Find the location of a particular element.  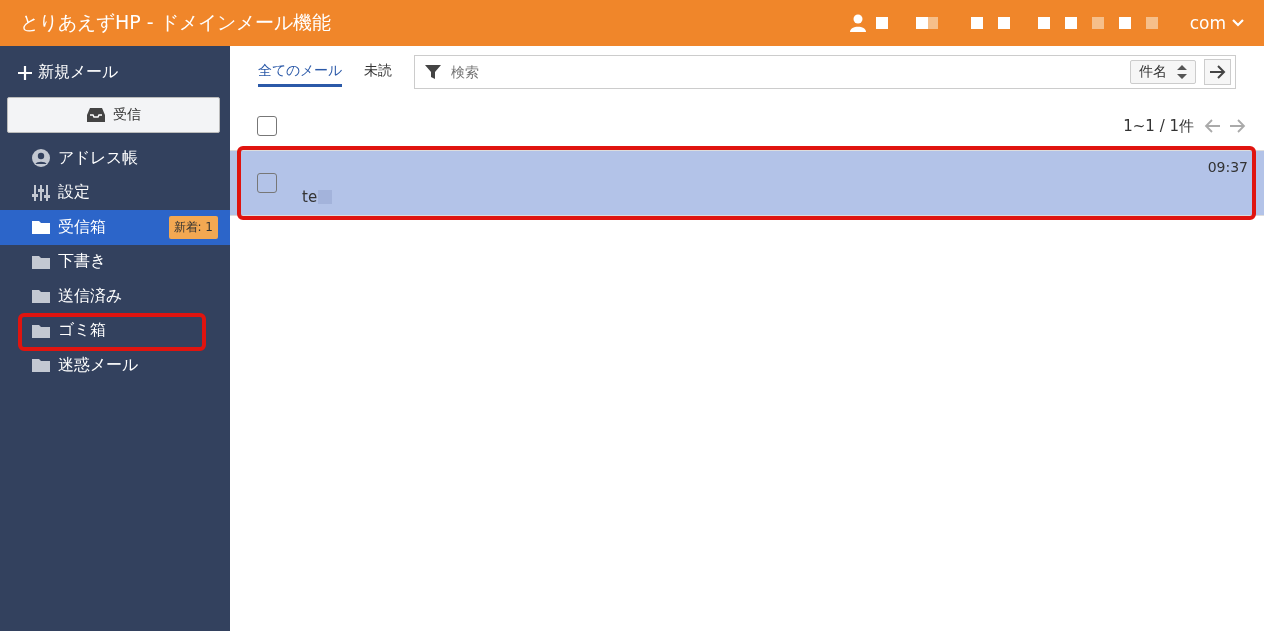

sidebar-item: 受信箱 新着: 1 is located at coordinates (115, 227).